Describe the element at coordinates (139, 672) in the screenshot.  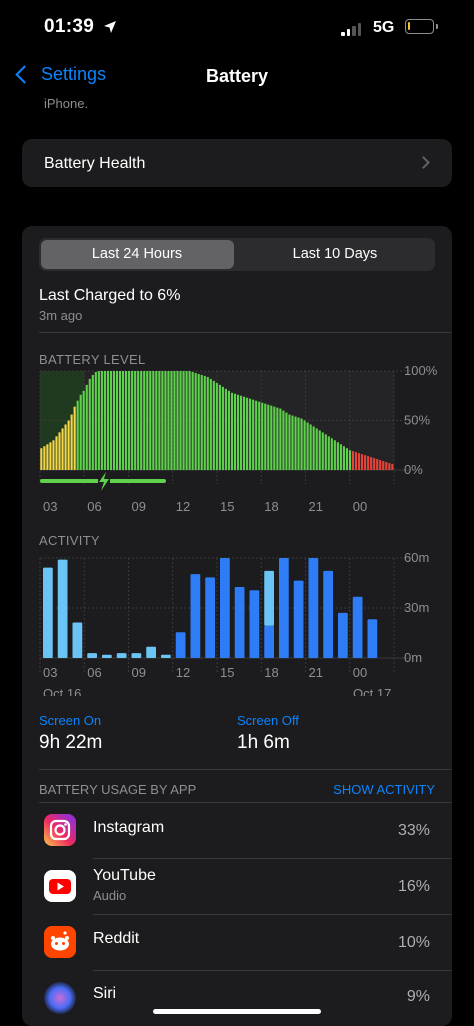
I see `x-tick-label: 09` at that location.